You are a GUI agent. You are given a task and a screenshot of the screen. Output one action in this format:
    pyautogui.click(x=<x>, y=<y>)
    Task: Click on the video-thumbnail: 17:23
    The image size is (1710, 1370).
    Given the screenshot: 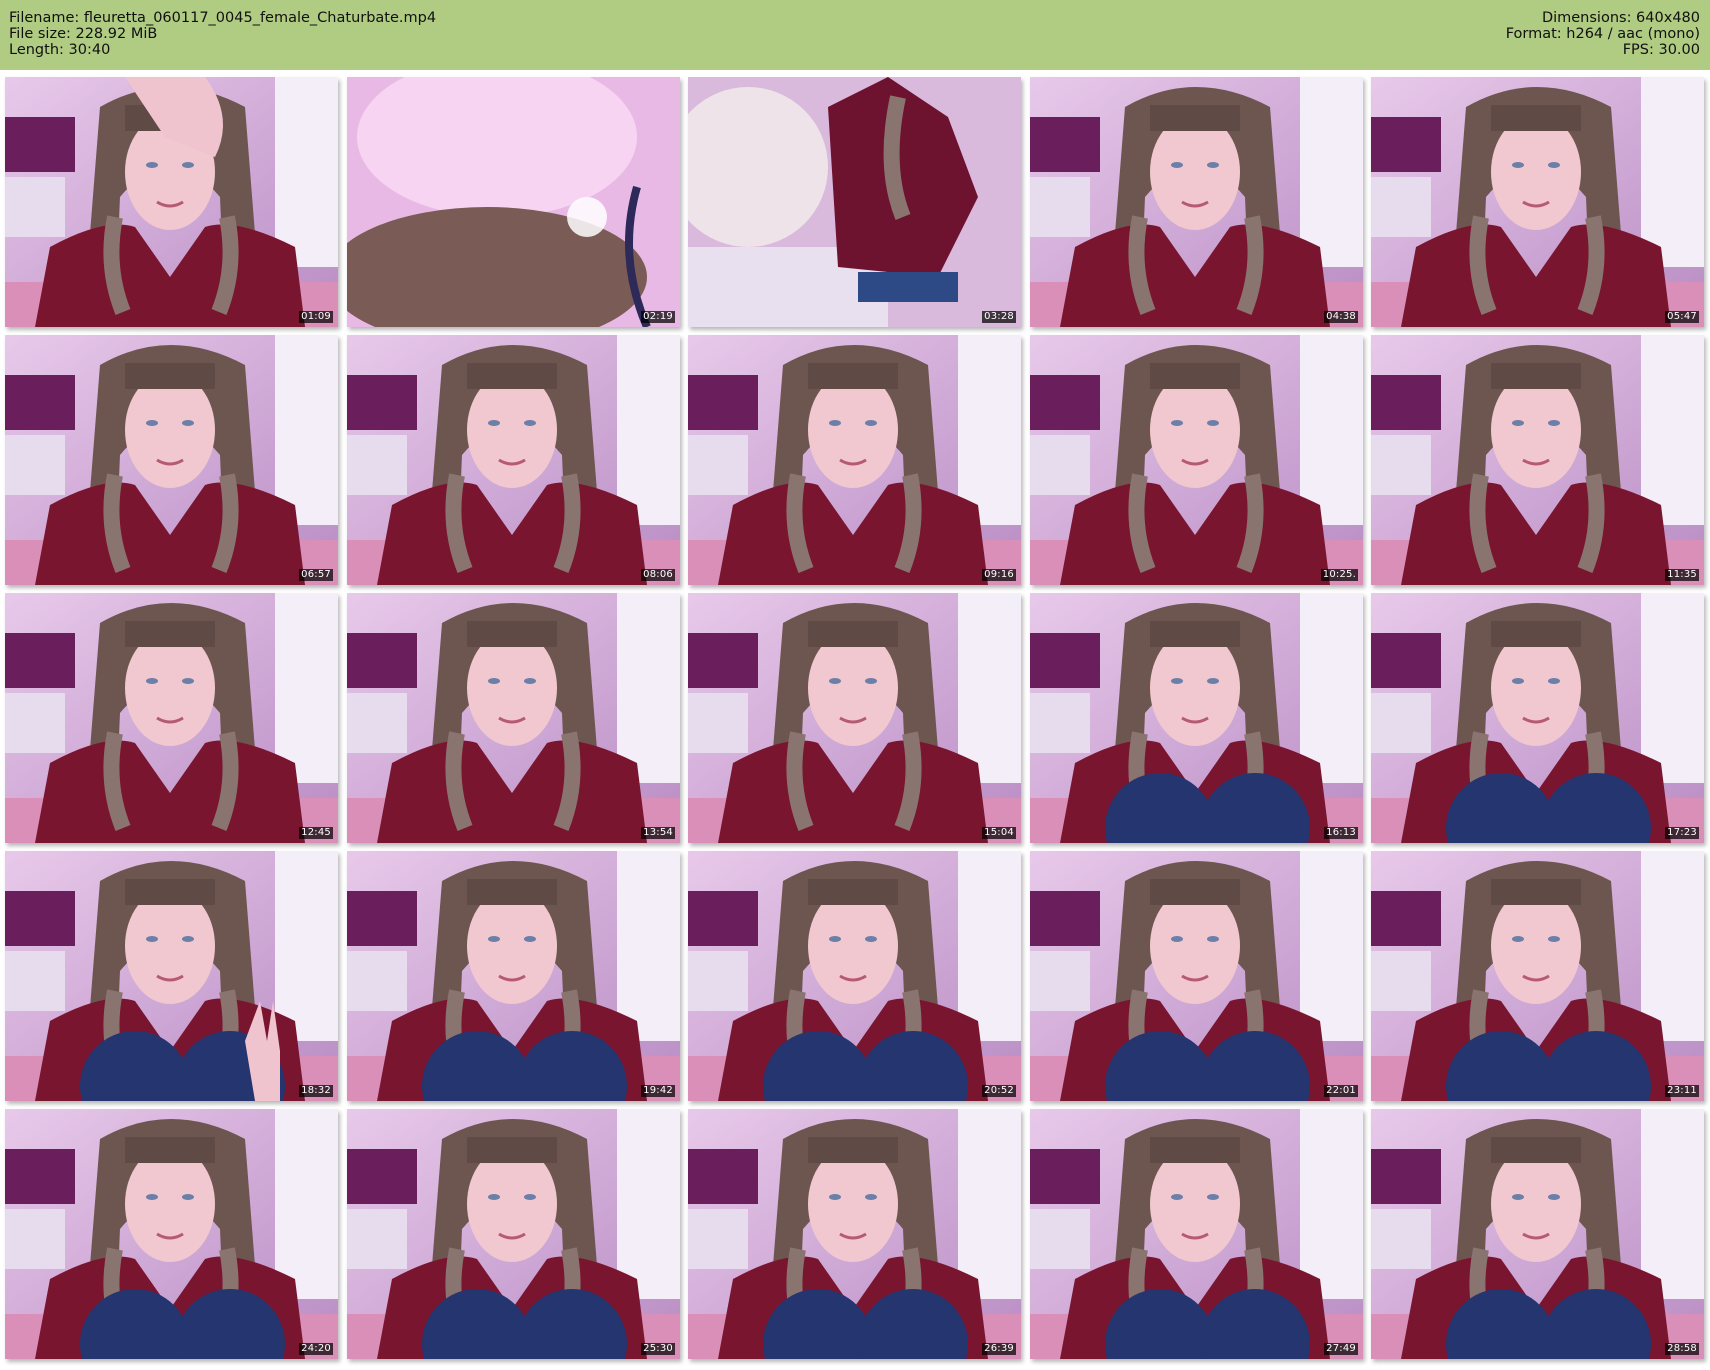 What is the action you would take?
    pyautogui.click(x=1537, y=718)
    